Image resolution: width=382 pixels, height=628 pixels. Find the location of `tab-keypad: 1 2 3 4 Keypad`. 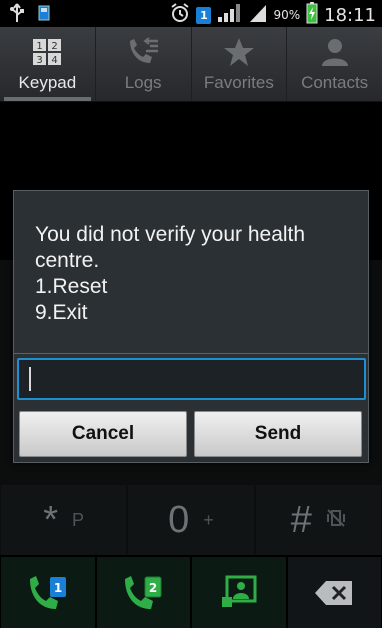

tab-keypad: 1 2 3 4 Keypad is located at coordinates (48, 64).